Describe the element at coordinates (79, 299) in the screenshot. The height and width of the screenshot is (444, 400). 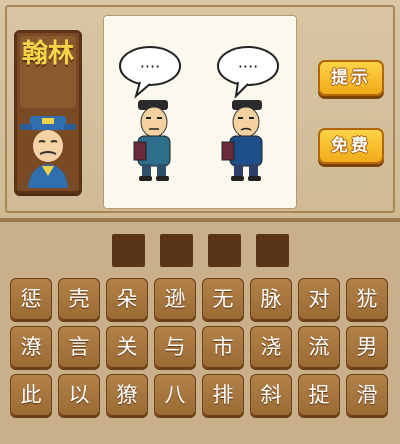
I see `char-tile: 壳` at that location.